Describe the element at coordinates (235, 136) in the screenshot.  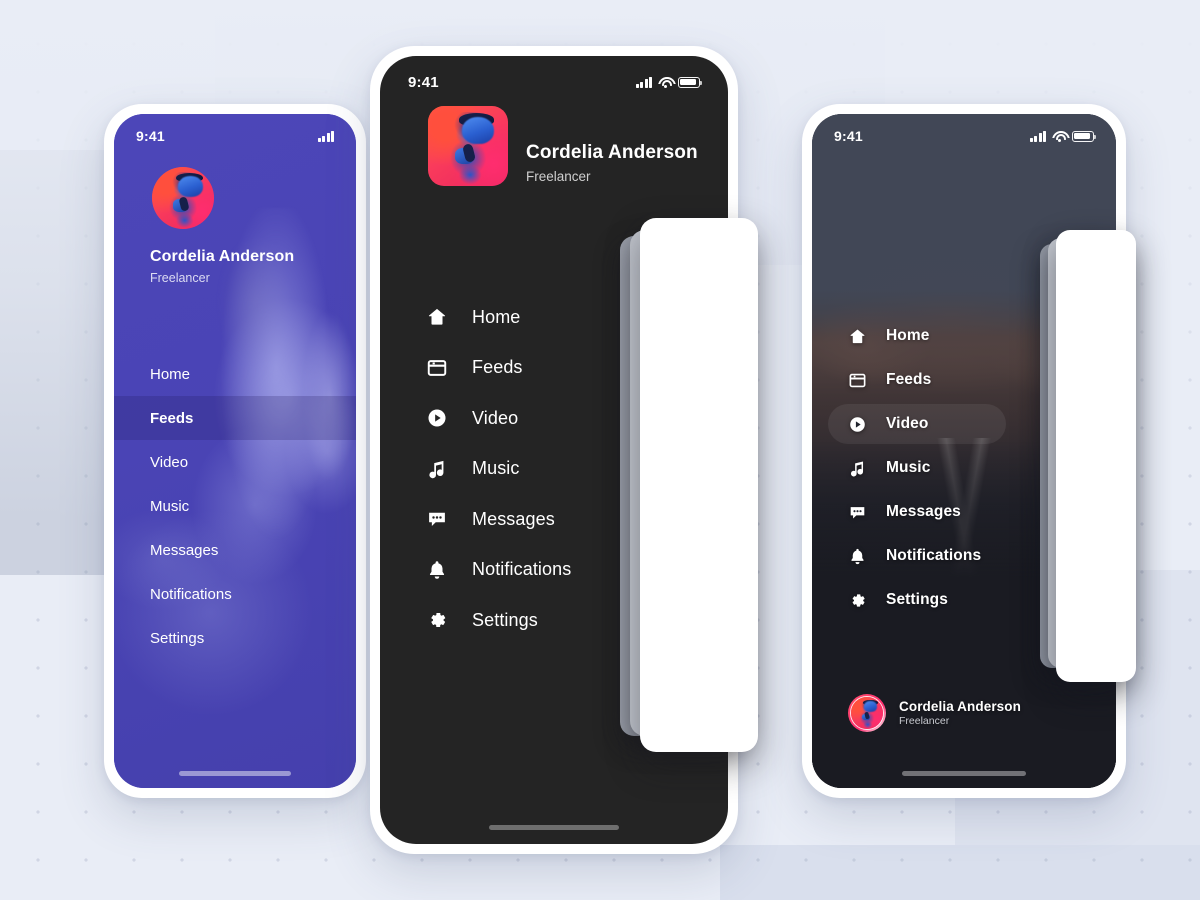
I see `status-bar-left: 9:41` at that location.